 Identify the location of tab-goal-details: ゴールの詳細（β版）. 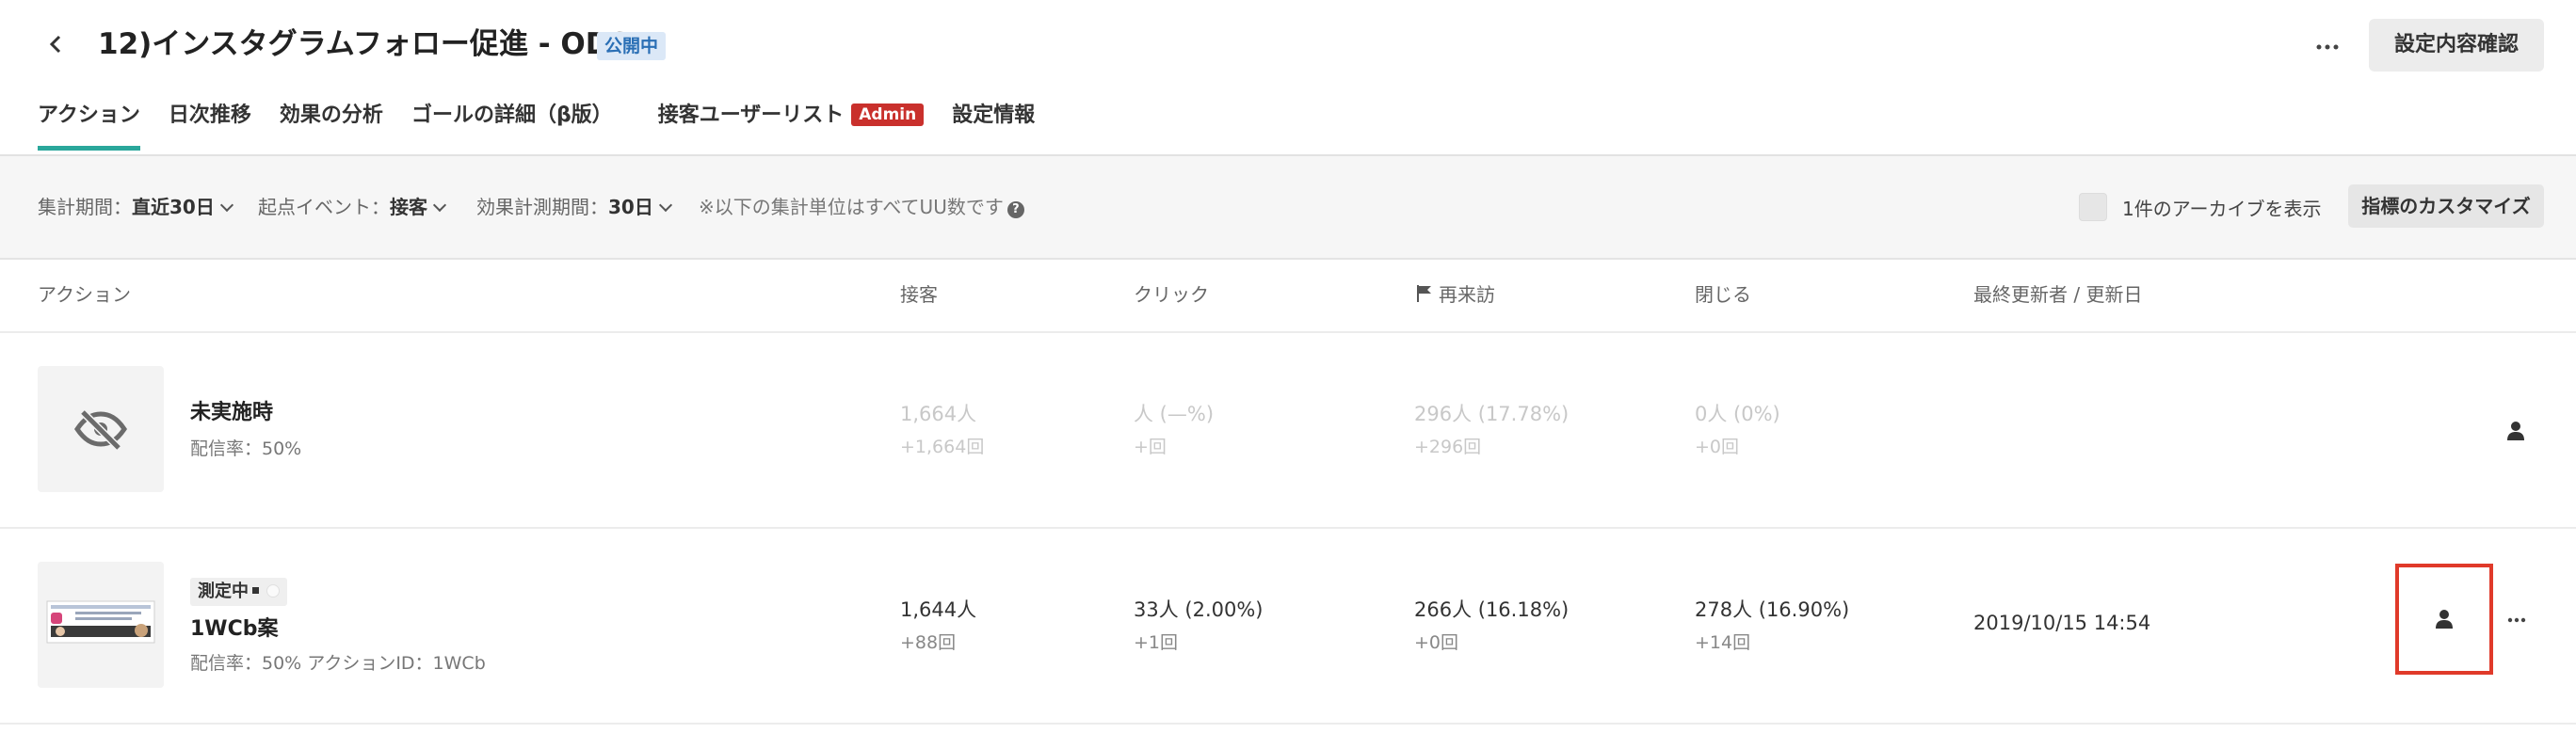
(512, 125).